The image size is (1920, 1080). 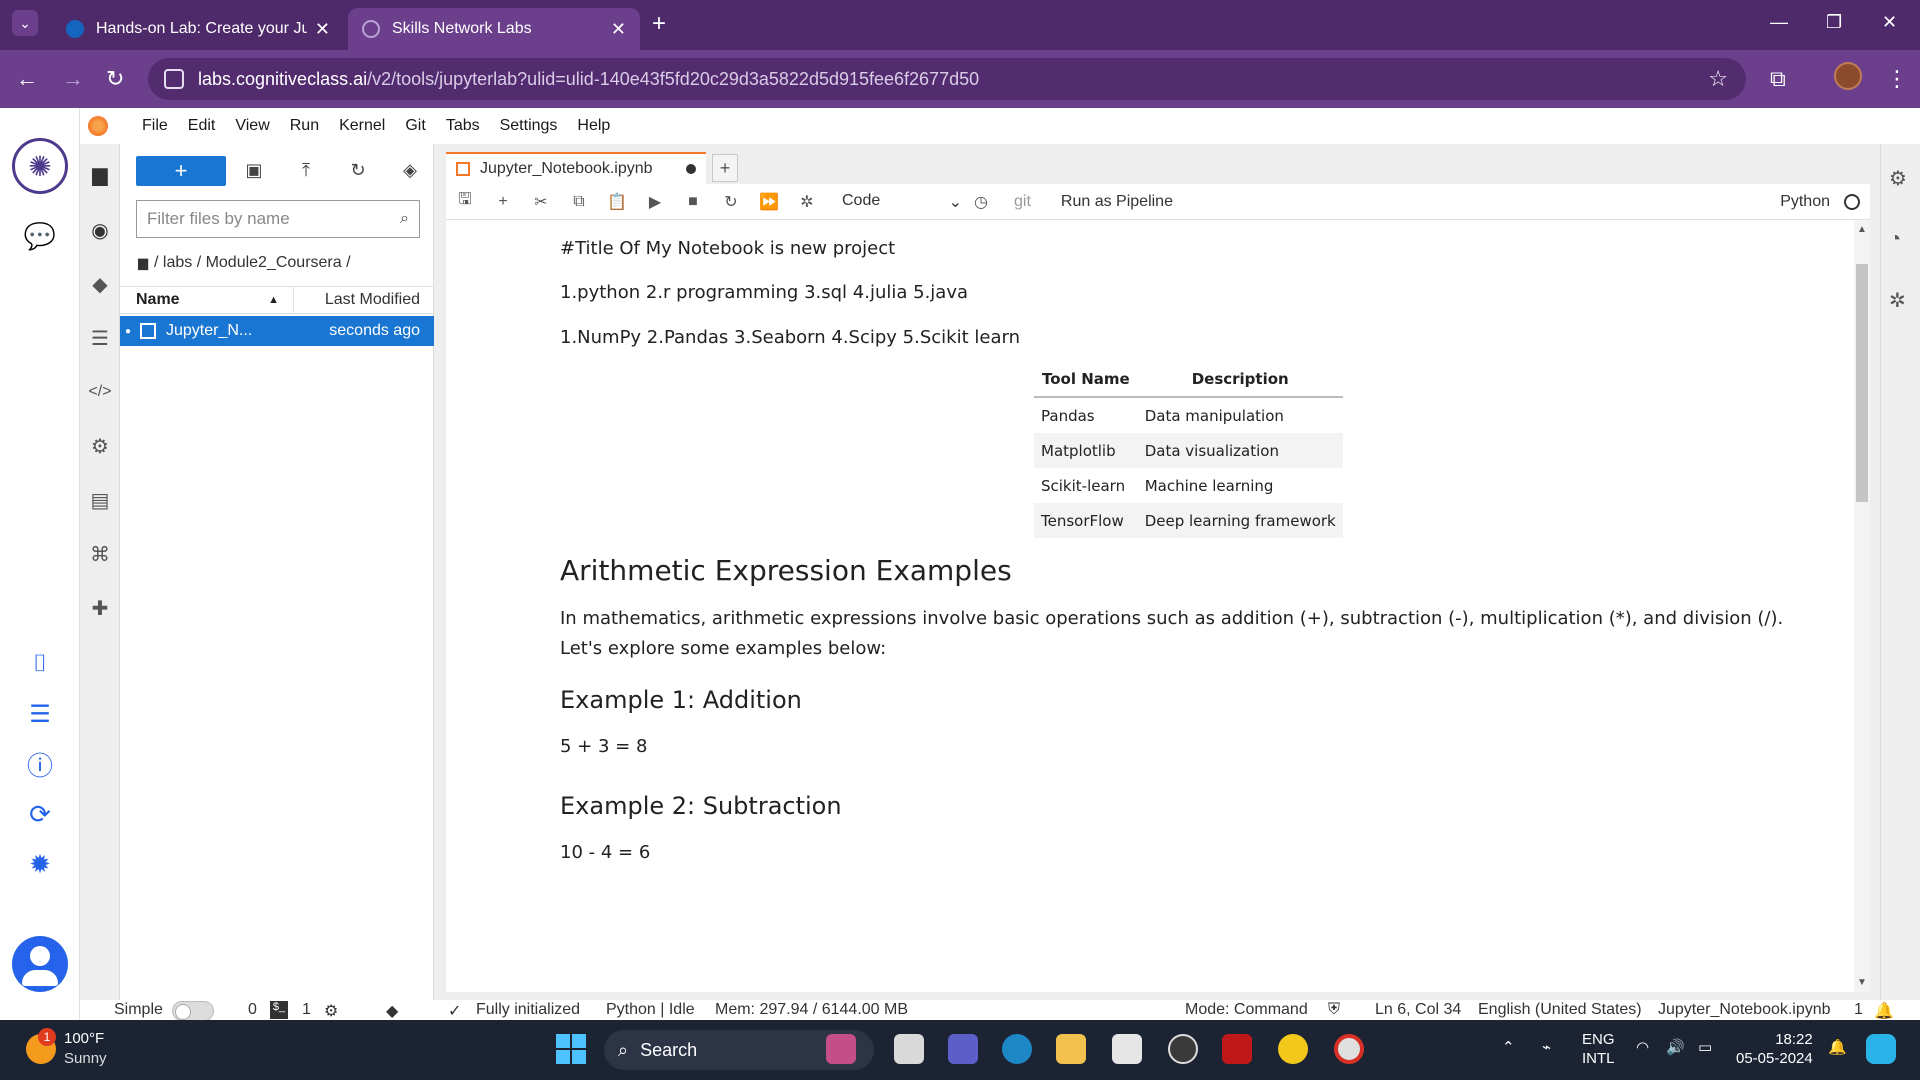 I want to click on menu-git: Git, so click(x=415, y=126).